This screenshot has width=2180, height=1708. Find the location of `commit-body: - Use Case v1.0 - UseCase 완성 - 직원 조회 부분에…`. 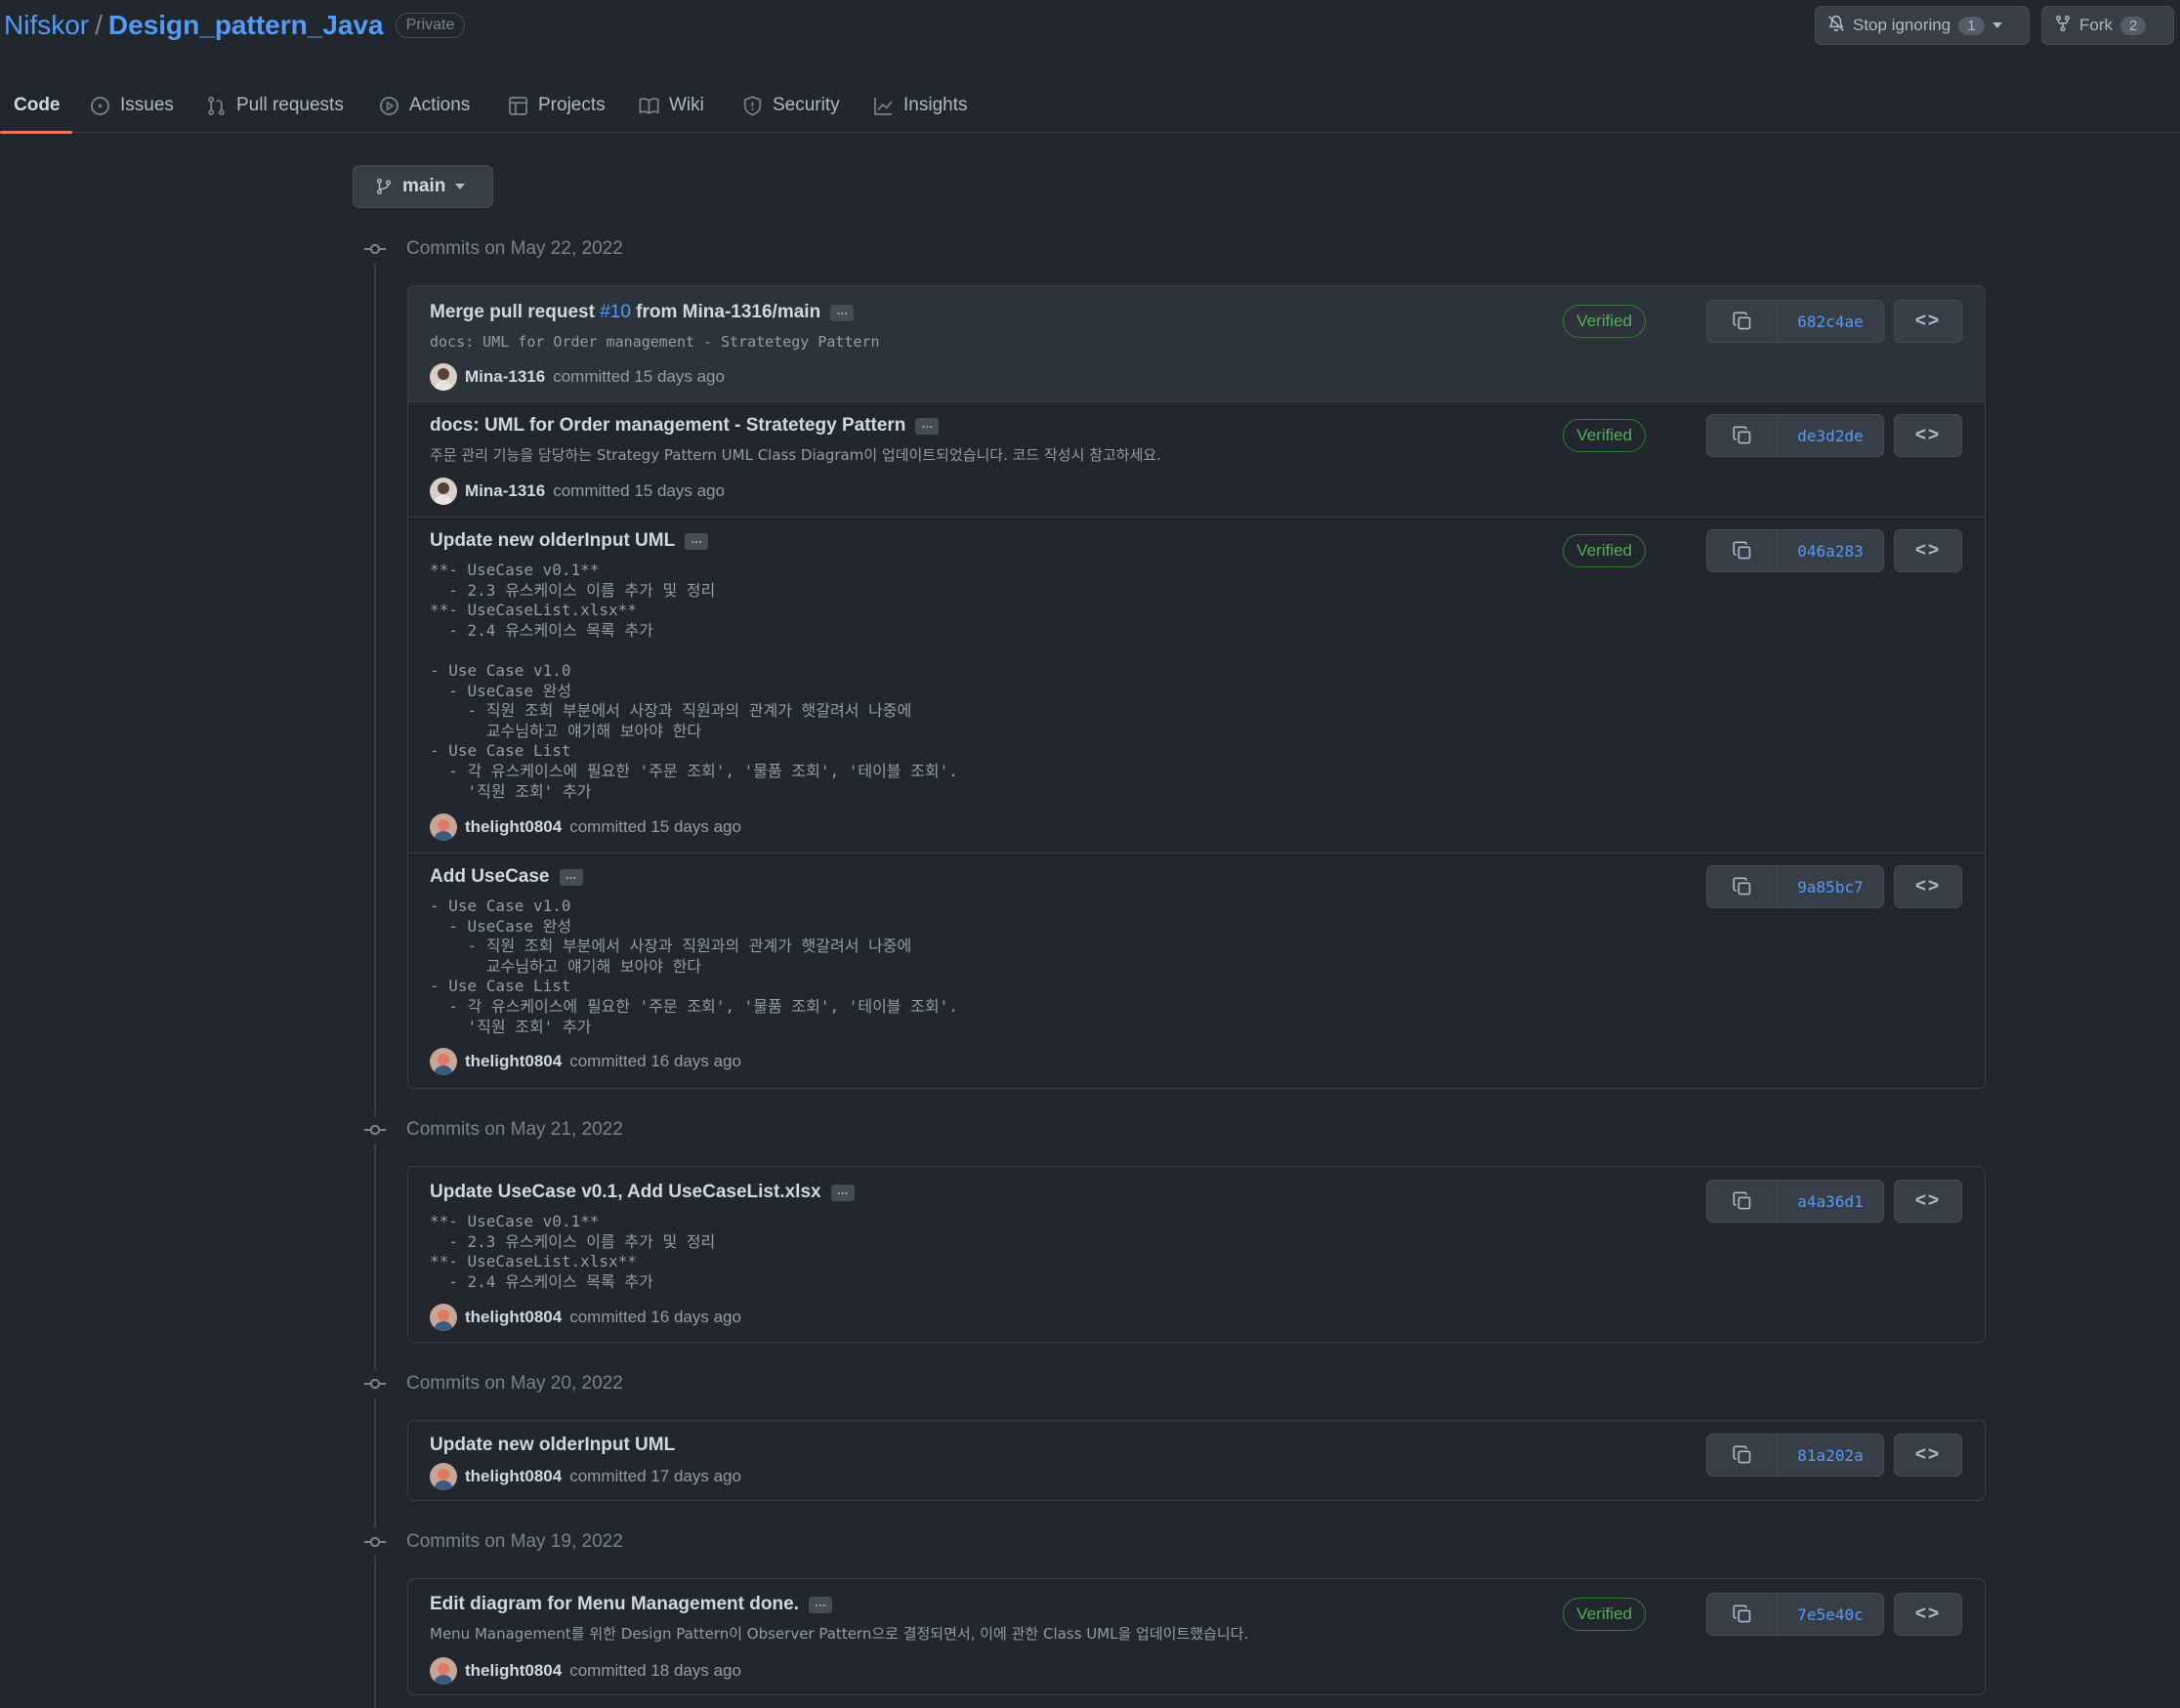

commit-body: - Use Case v1.0 - UseCase 완성 - 직원 조회 부분에… is located at coordinates (694, 966).